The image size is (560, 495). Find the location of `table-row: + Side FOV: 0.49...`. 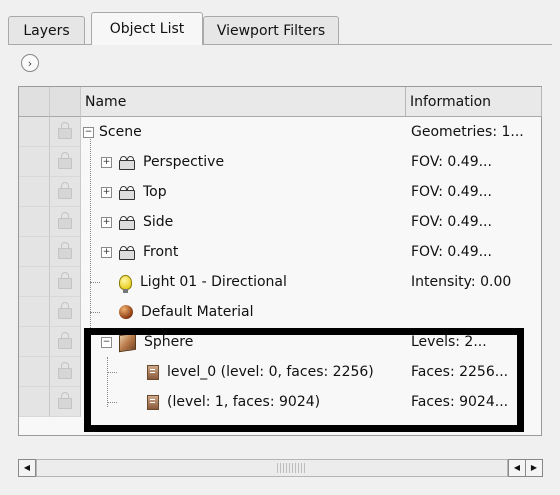

table-row: + Side FOV: 0.49... is located at coordinates (280, 222).